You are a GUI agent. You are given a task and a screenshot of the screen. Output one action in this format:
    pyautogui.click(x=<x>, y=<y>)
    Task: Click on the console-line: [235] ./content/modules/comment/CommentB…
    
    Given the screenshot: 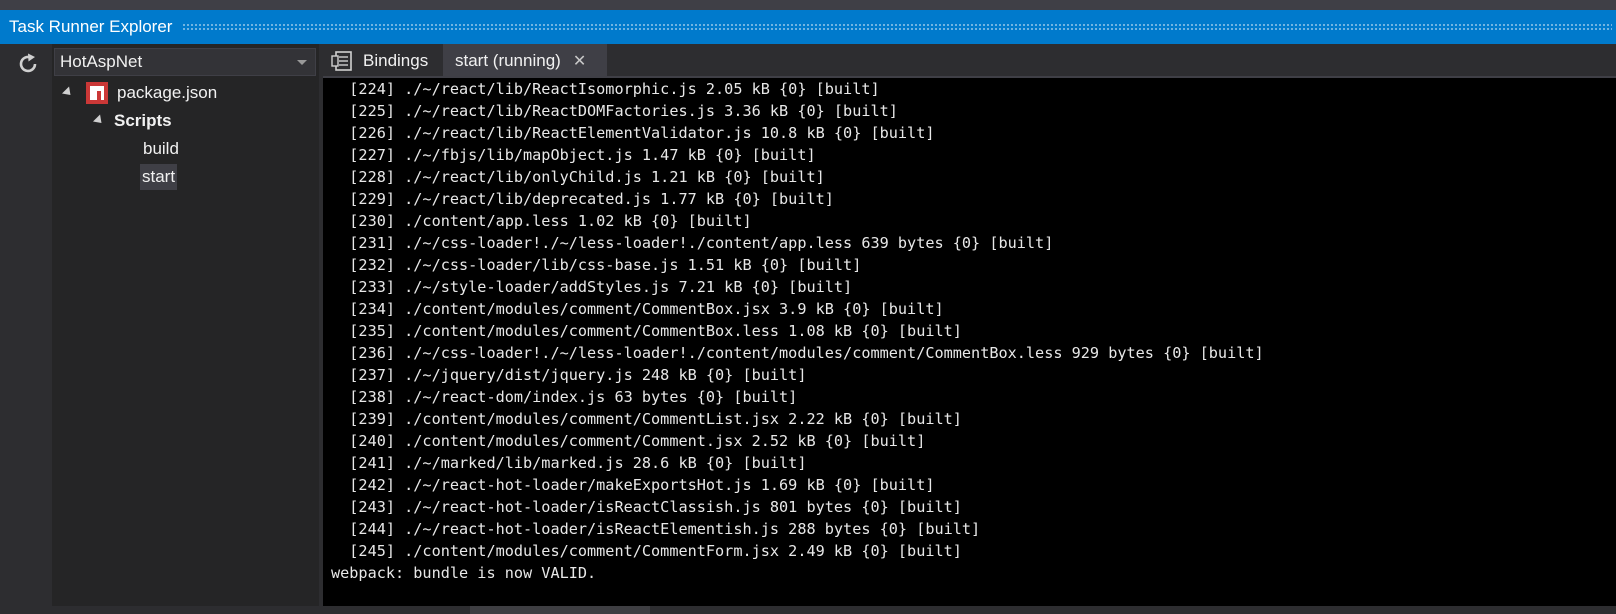 What is the action you would take?
    pyautogui.click(x=646, y=331)
    